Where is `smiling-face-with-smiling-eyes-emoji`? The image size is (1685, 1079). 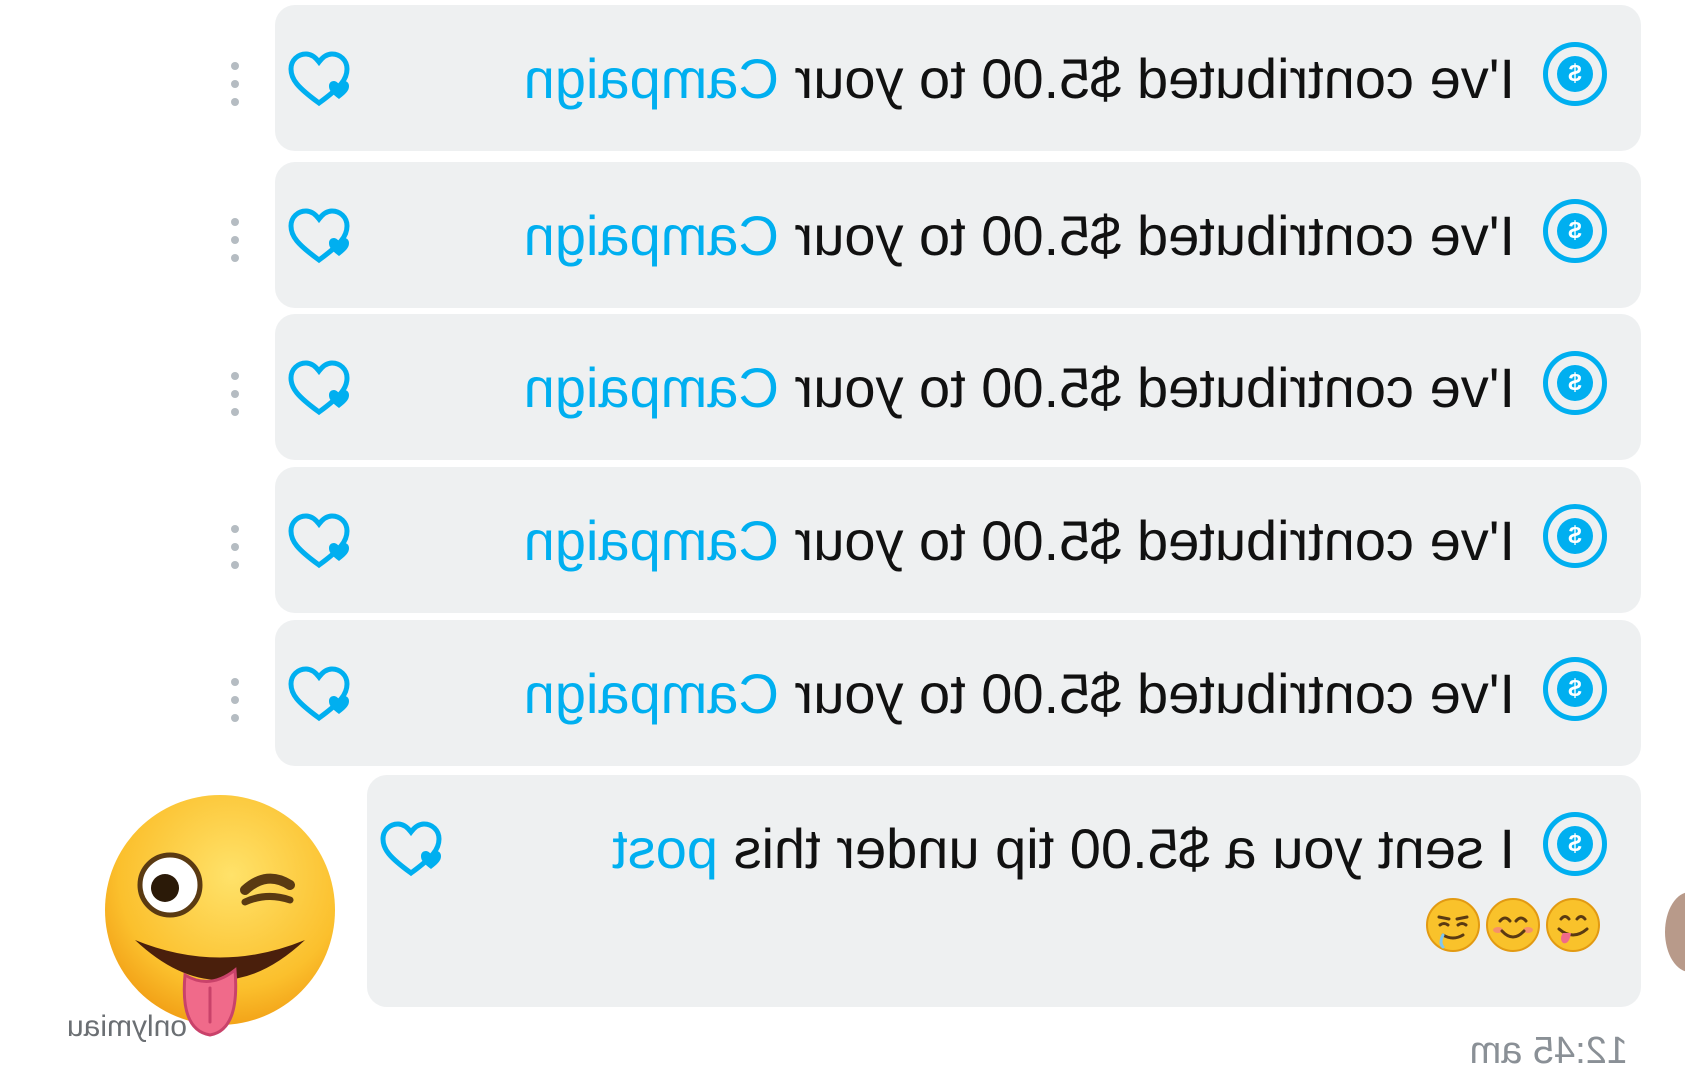 smiling-face-with-smiling-eyes-emoji is located at coordinates (1513, 925).